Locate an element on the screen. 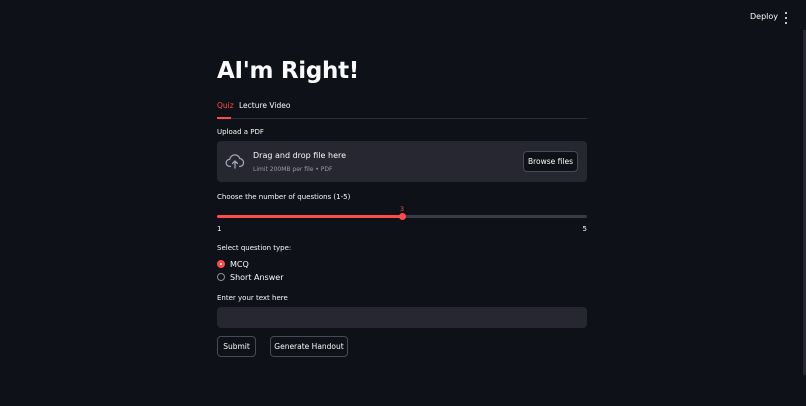 Image resolution: width=806 pixels, height=406 pixels. kebab-menu-icon is located at coordinates (786, 18).